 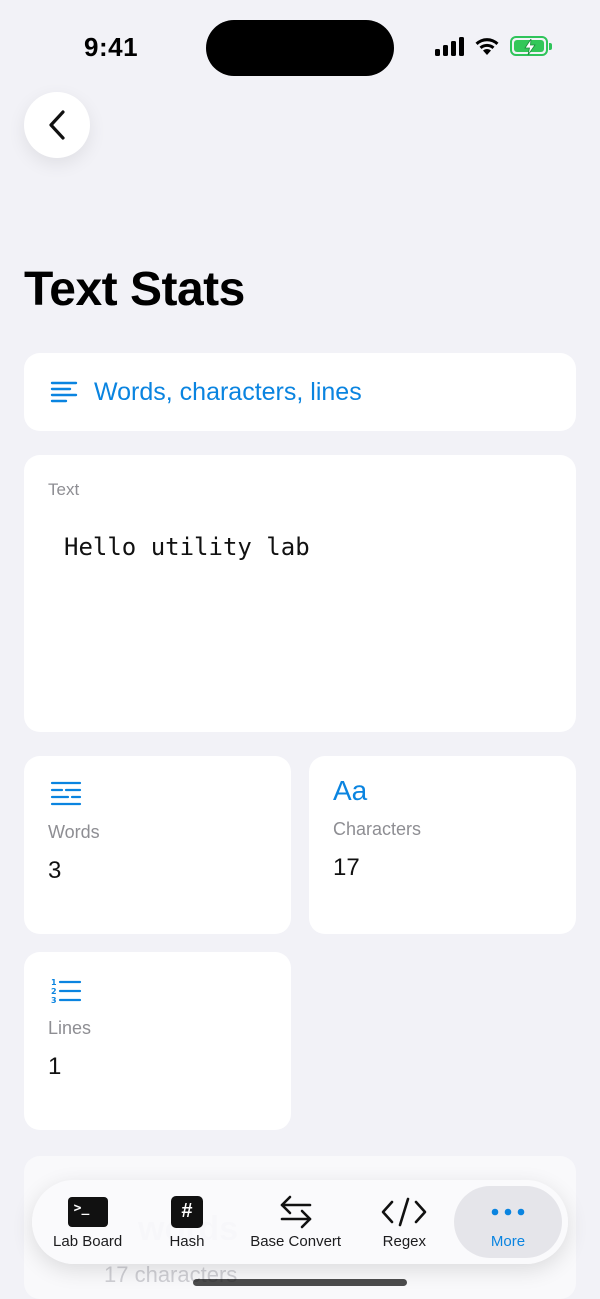 I want to click on battery-icon, so click(x=531, y=46).